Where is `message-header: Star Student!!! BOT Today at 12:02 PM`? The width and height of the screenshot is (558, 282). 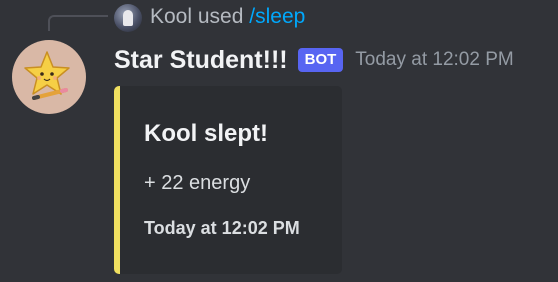 message-header: Star Student!!! BOT Today at 12:02 PM is located at coordinates (314, 60).